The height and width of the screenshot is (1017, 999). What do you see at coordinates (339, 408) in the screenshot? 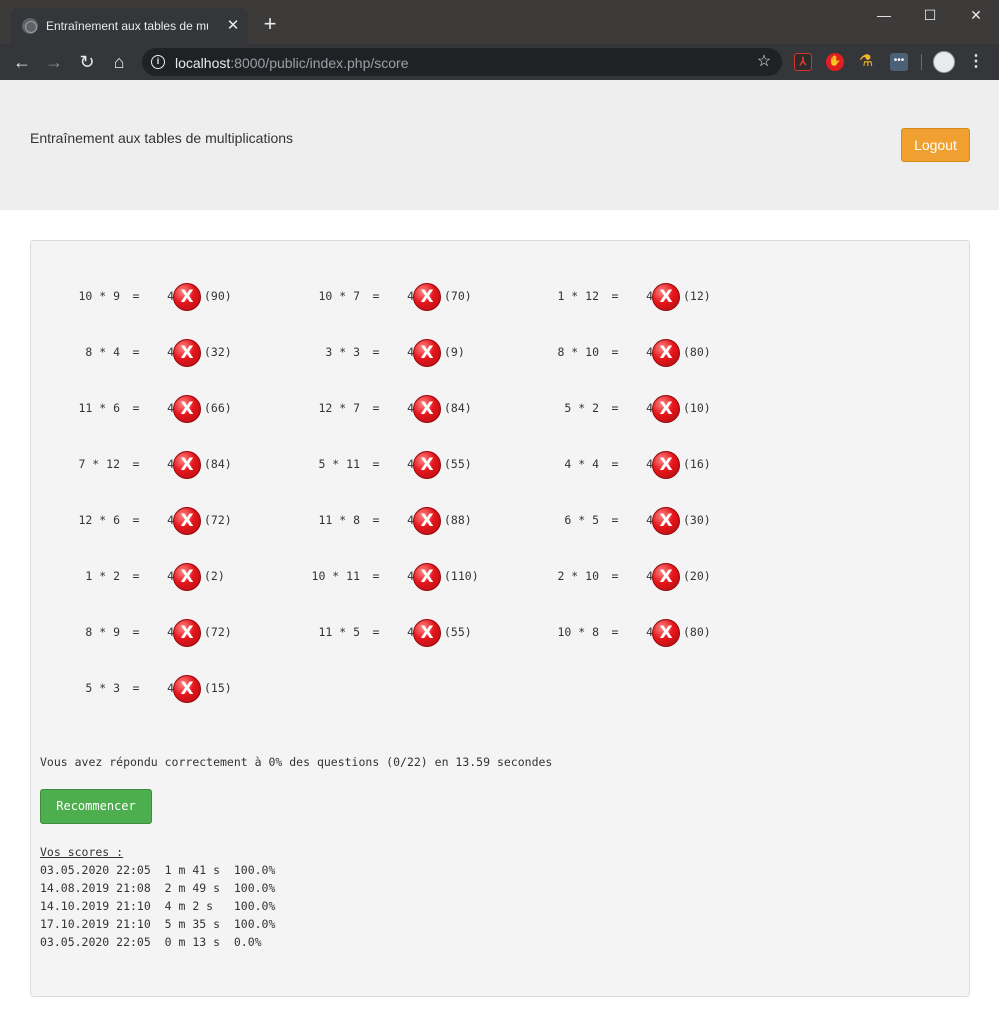
I see `question-expression: 12 * 7` at bounding box center [339, 408].